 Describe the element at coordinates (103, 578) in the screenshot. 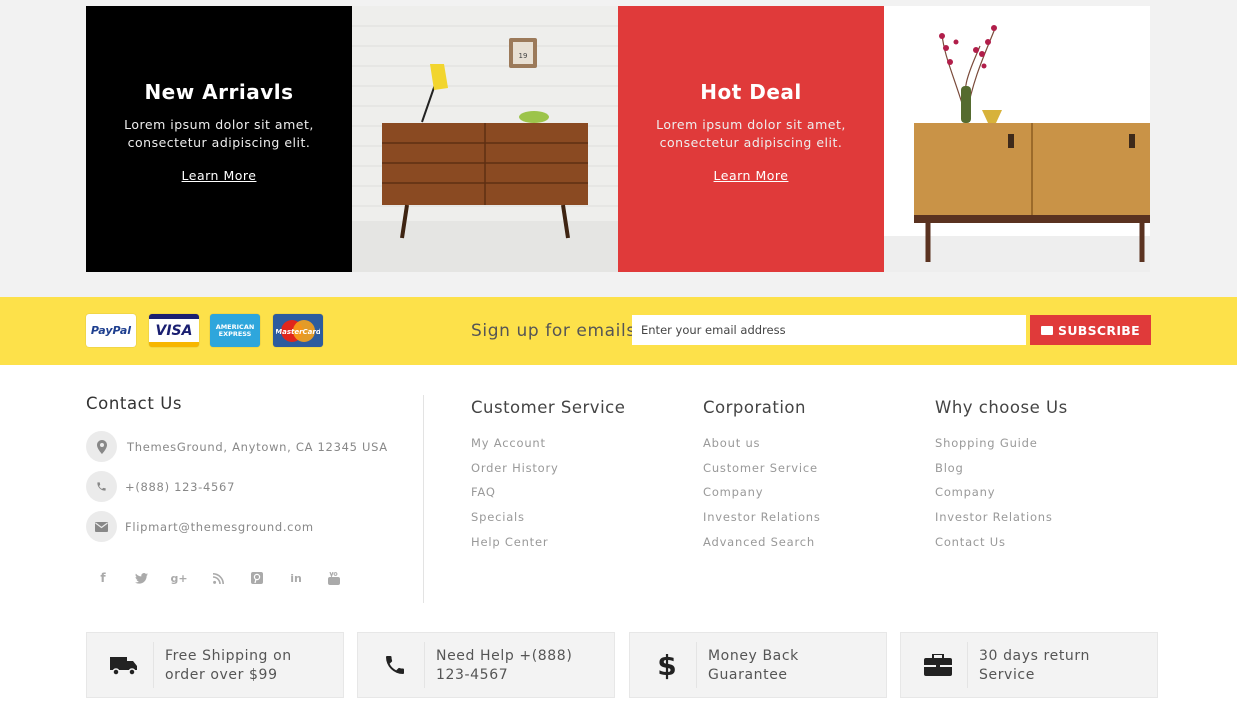

I see `facebook-icon: f` at that location.